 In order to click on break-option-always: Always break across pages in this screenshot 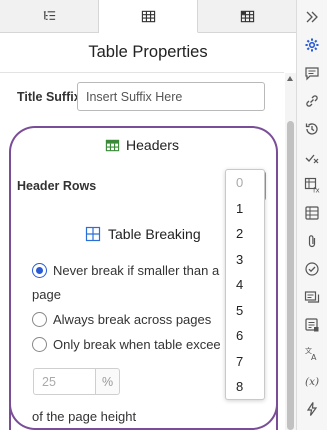, I will do `click(132, 319)`.